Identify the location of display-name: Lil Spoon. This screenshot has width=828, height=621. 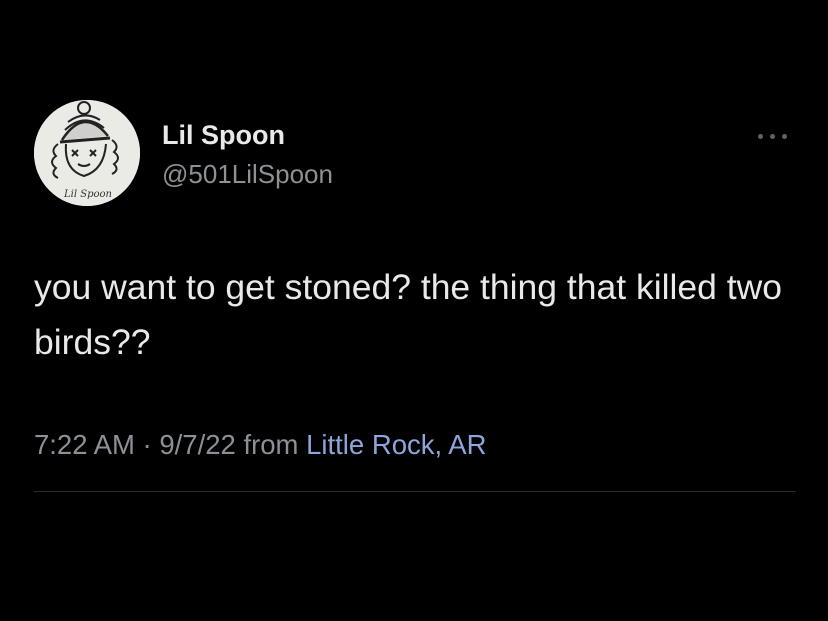
(223, 135).